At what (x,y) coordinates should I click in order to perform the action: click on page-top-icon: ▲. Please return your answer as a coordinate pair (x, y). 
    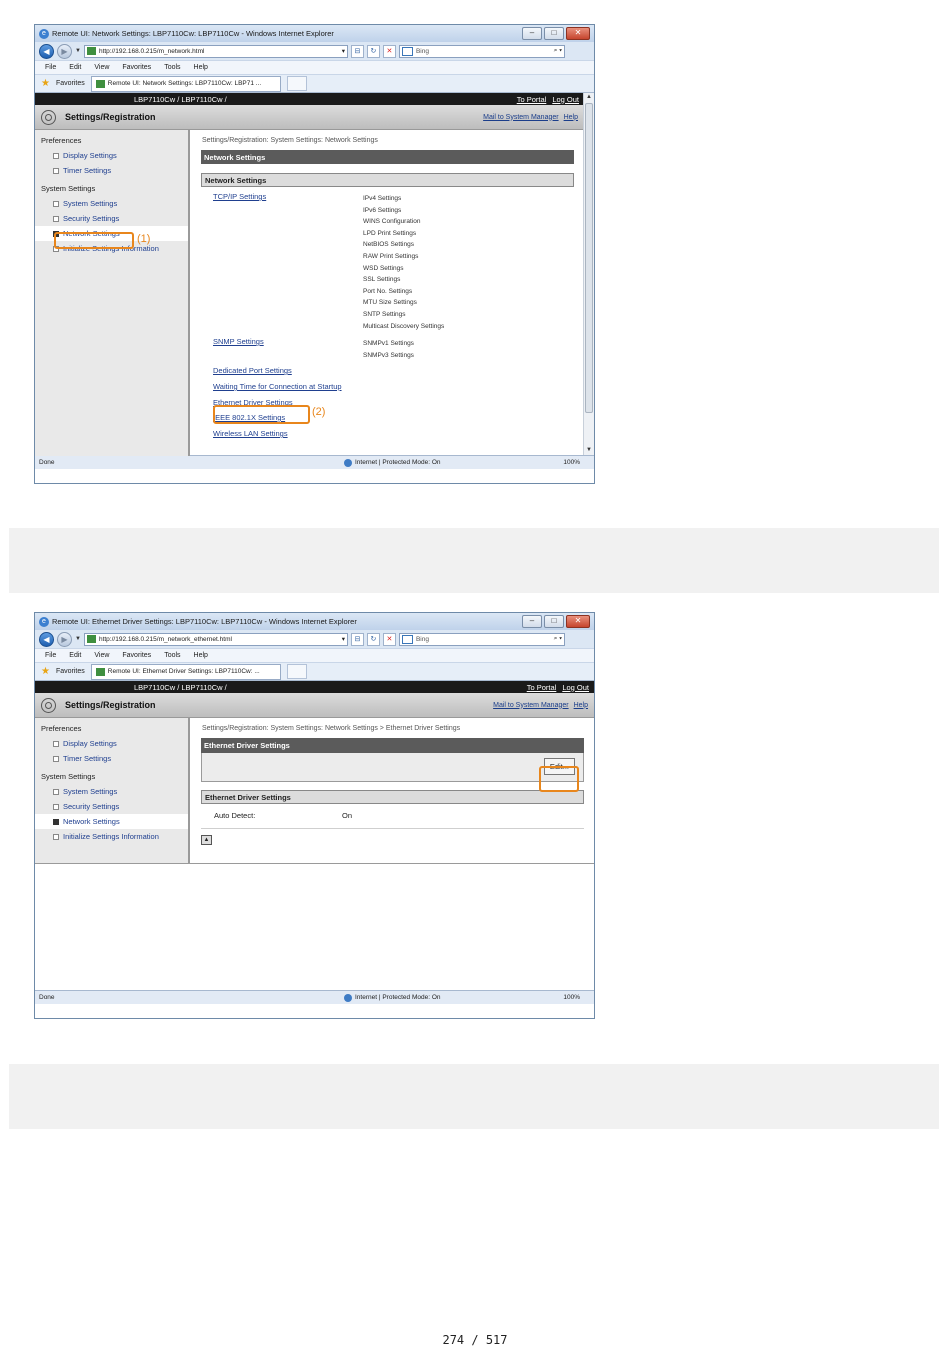
    Looking at the image, I should click on (206, 840).